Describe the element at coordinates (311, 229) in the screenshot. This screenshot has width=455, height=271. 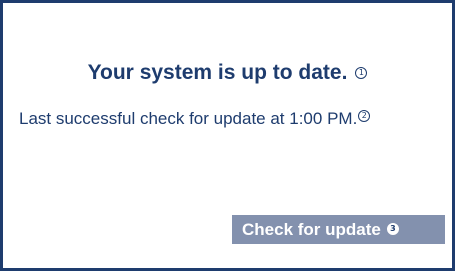
I see `check-for-update-label: Check for update` at that location.